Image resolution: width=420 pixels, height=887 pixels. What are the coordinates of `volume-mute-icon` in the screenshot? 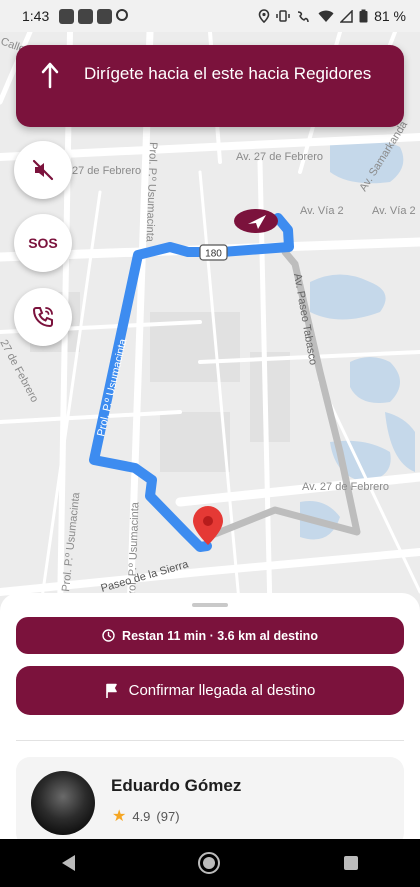 It's located at (43, 170).